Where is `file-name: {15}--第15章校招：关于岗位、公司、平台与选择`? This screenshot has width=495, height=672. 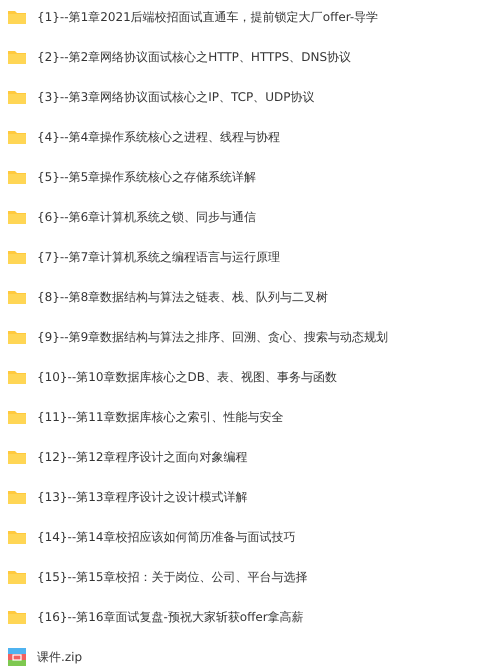 file-name: {15}--第15章校招：关于岗位、公司、平台与选择 is located at coordinates (172, 577).